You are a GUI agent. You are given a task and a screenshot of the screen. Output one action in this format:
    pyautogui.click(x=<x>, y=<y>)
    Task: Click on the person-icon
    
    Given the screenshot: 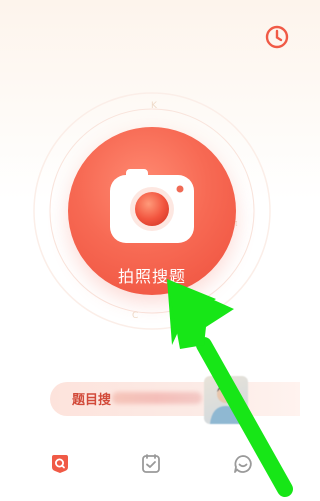 What is the action you would take?
    pyautogui.click(x=226, y=404)
    